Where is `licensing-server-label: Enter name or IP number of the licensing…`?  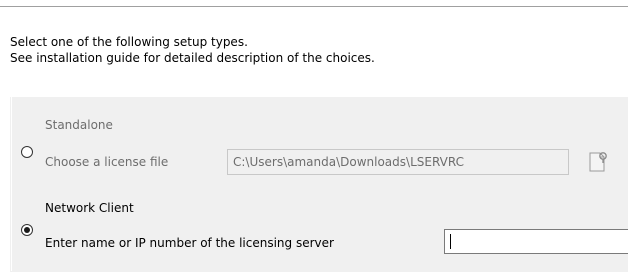 licensing-server-label: Enter name or IP number of the licensing… is located at coordinates (189, 243).